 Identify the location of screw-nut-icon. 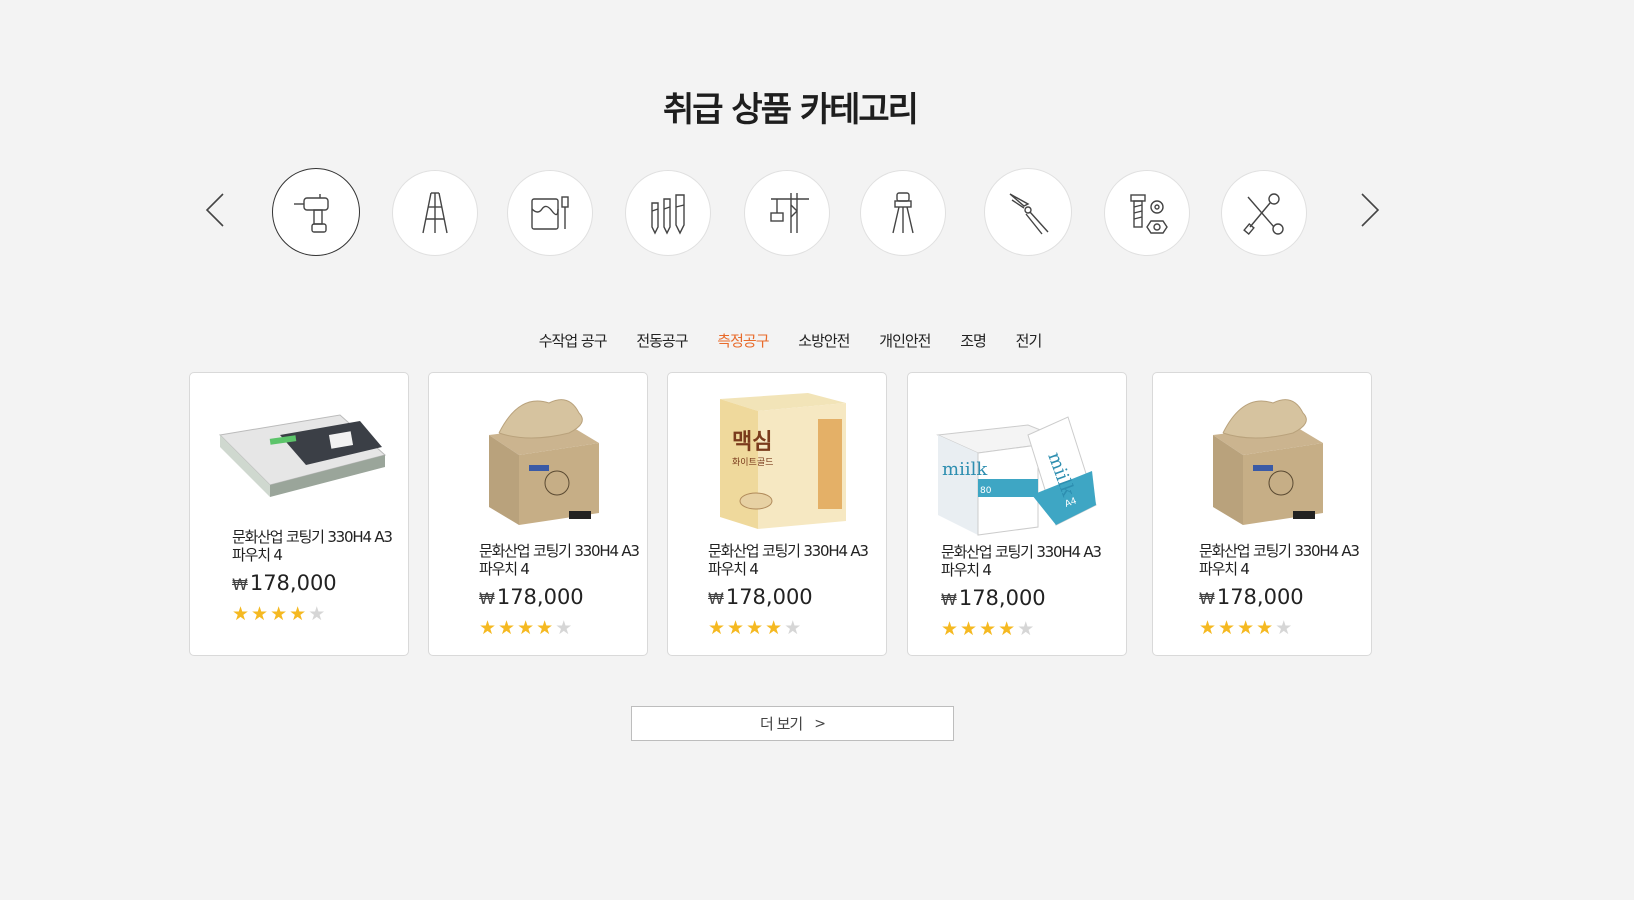
(1149, 214).